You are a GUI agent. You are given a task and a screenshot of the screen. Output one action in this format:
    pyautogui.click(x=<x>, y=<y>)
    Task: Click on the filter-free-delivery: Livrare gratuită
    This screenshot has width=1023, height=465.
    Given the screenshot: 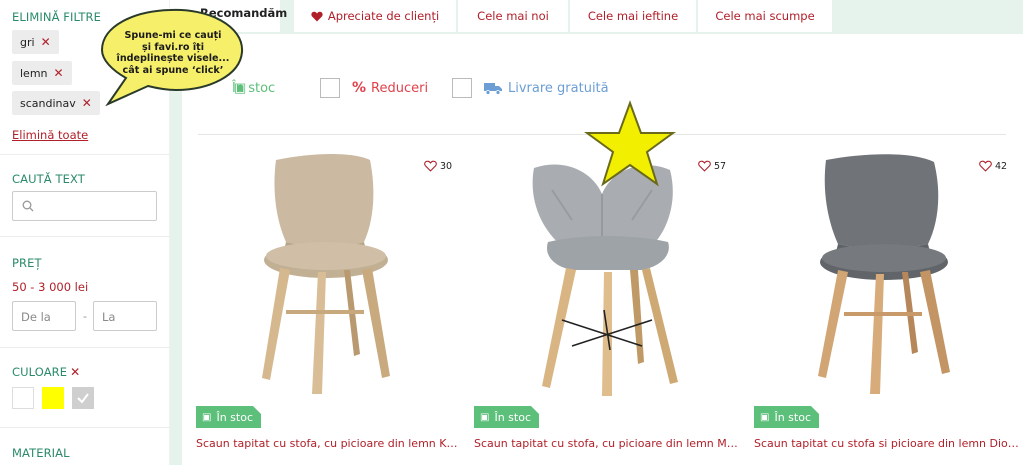 What is the action you would take?
    pyautogui.click(x=530, y=88)
    